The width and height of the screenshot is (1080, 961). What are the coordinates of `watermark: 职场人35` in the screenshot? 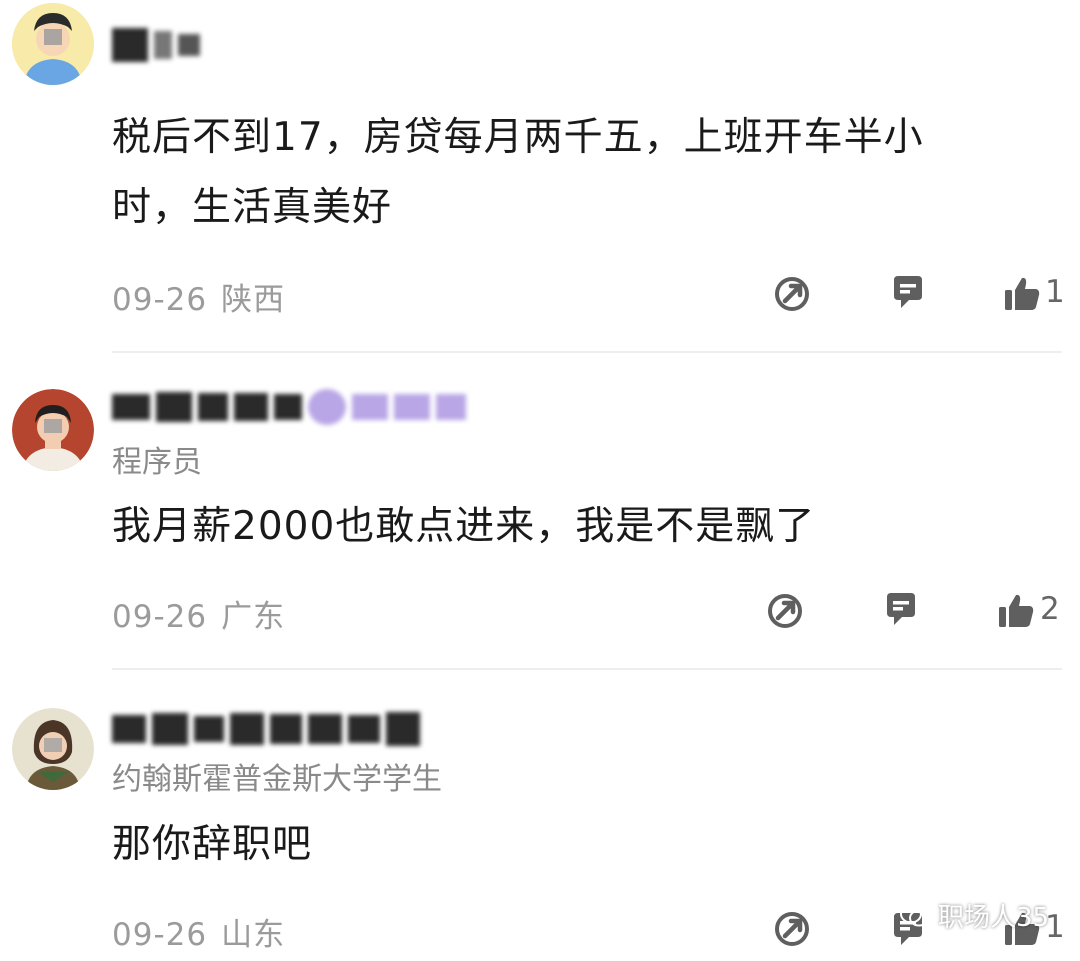 It's located at (974, 915).